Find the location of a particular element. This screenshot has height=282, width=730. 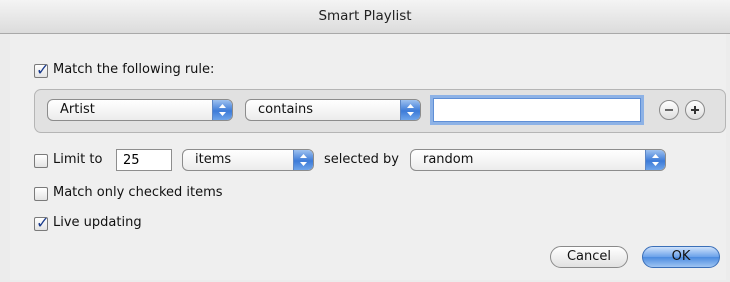

limit-count-input is located at coordinates (144, 160).